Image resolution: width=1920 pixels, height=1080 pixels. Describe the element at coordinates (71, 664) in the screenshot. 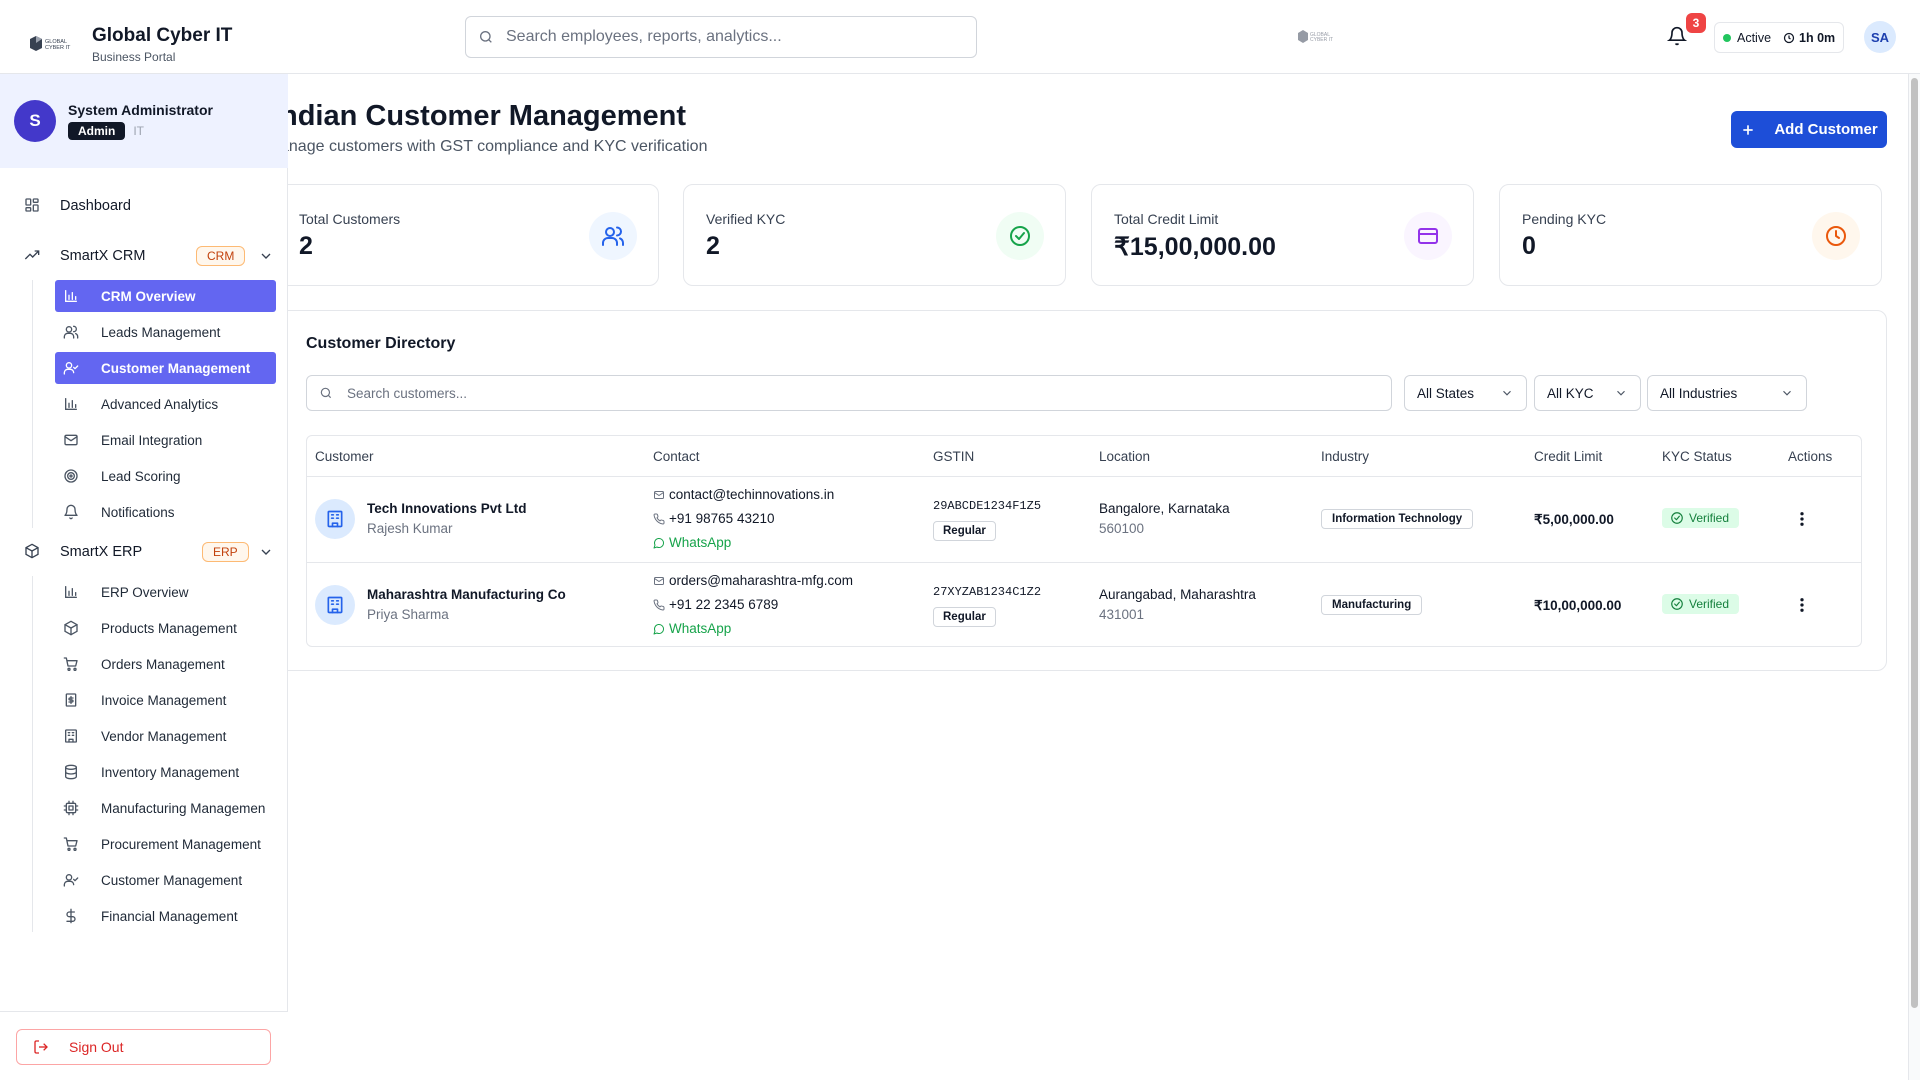

I see `cart-icon` at that location.